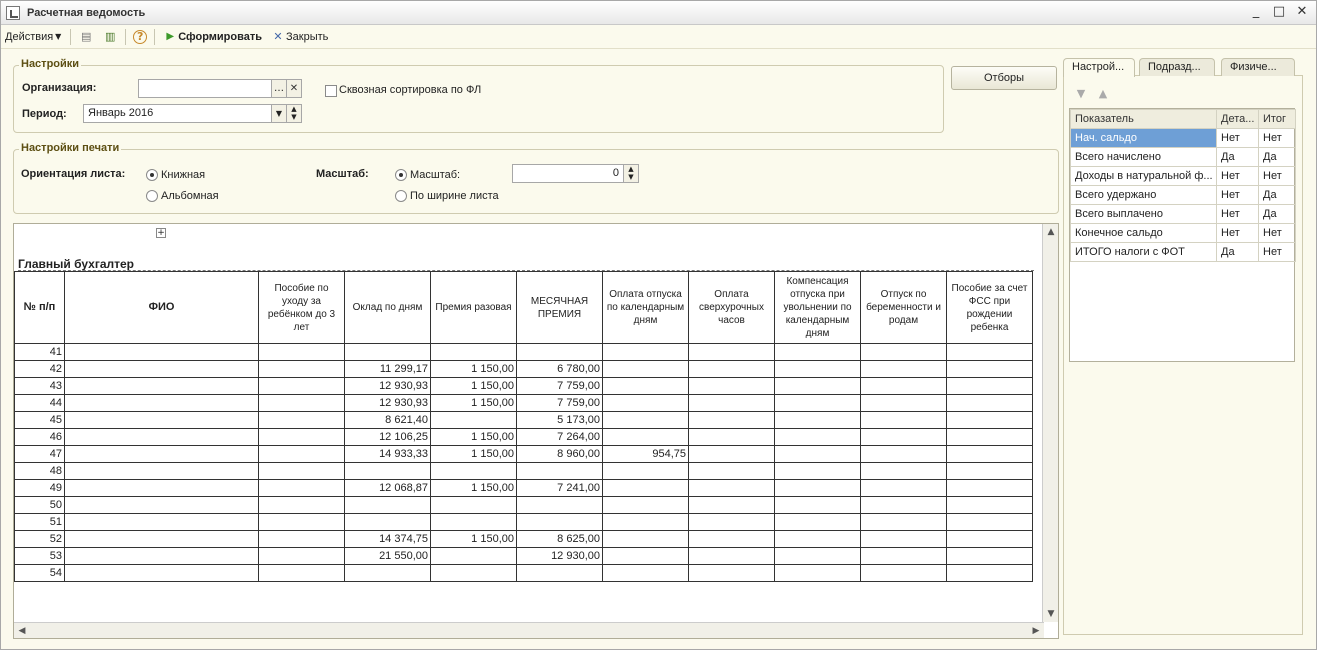 The image size is (1317, 650). What do you see at coordinates (1279, 12) in the screenshot?
I see `maximize-button: □` at bounding box center [1279, 12].